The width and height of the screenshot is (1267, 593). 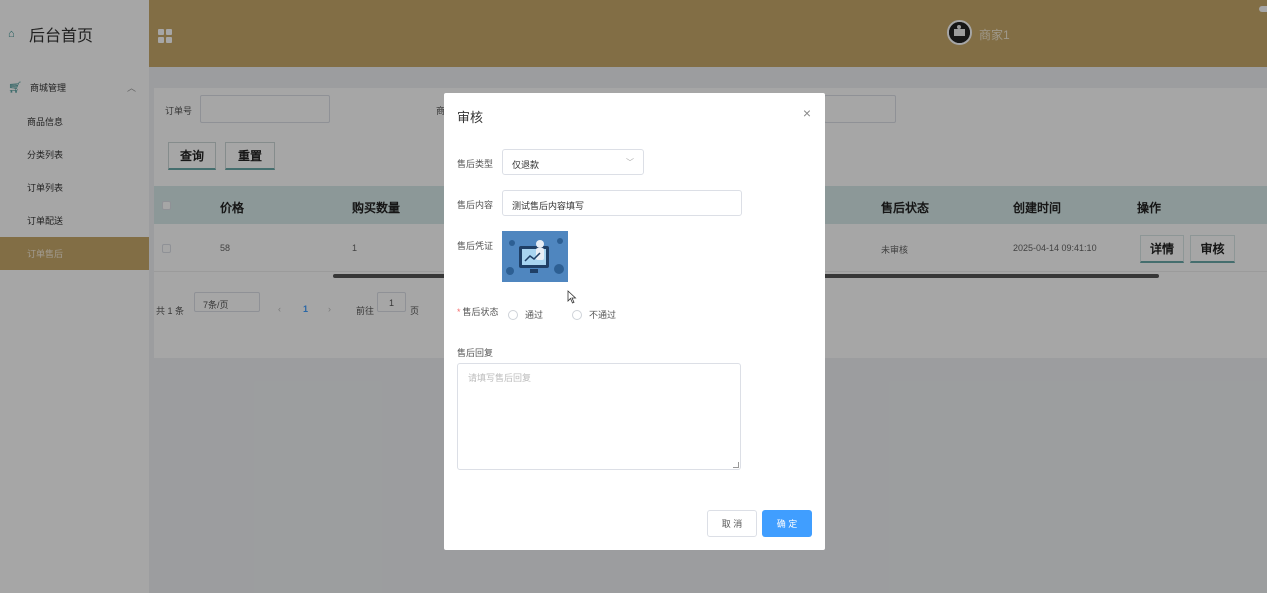 What do you see at coordinates (630, 162) in the screenshot?
I see `chevron-down-icon: ﹀` at bounding box center [630, 162].